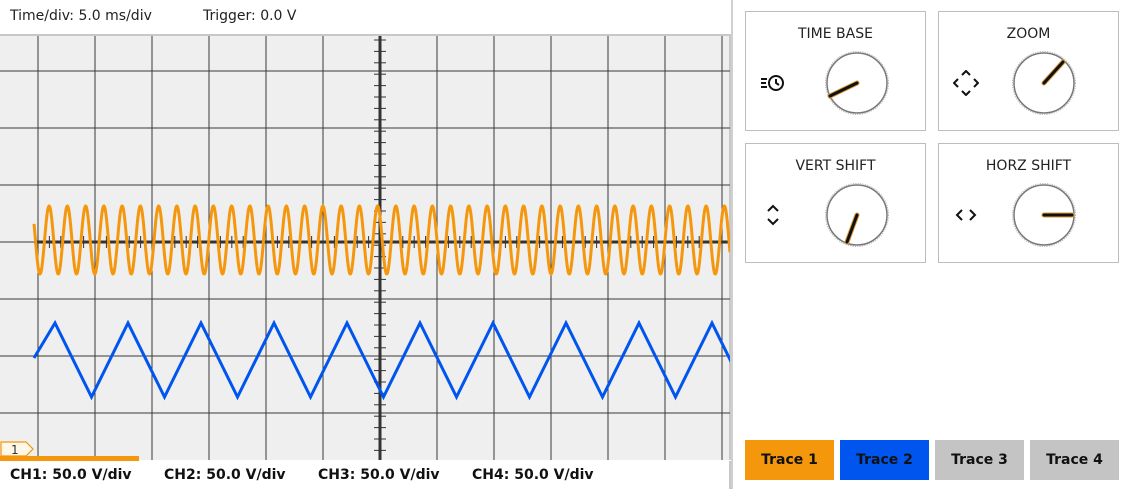  Describe the element at coordinates (379, 475) in the screenshot. I see `ch3-scale: CH3: 50.0 V/div` at that location.